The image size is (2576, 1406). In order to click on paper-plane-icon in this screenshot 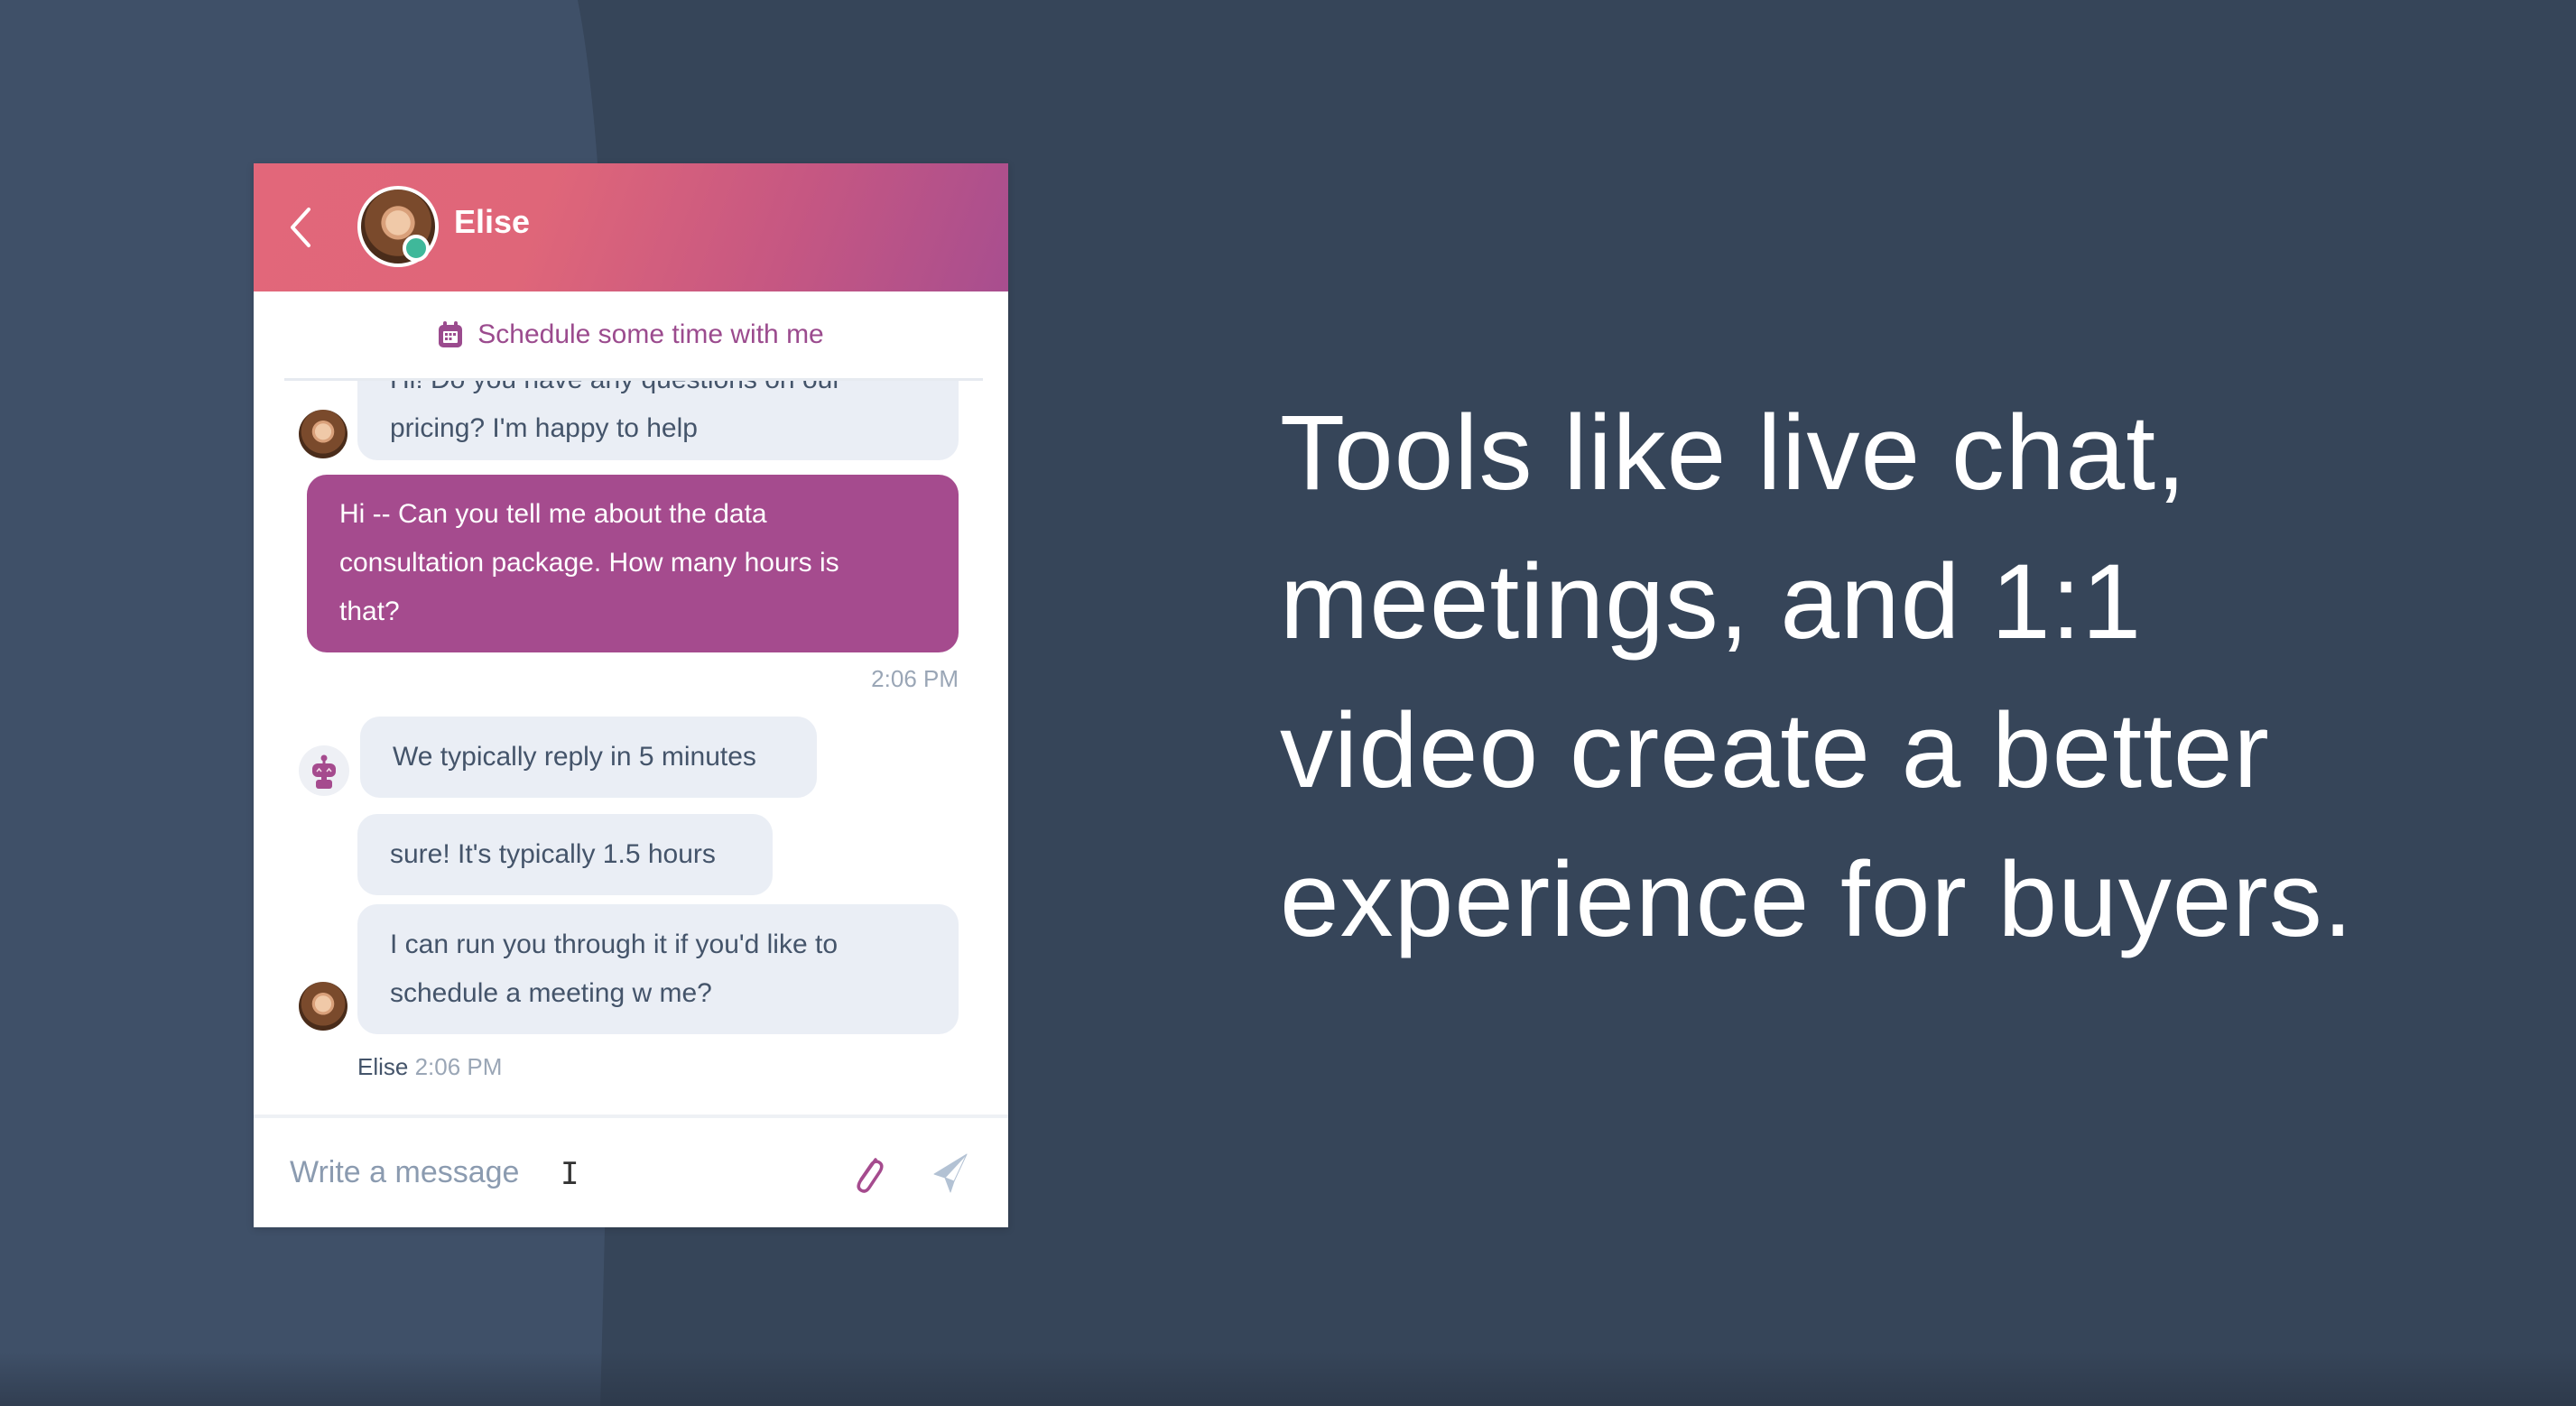, I will do `click(951, 1173)`.